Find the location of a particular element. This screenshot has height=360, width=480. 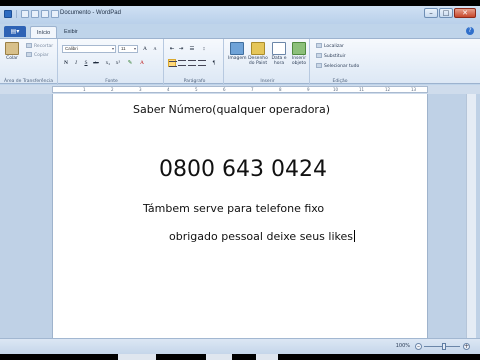

insert-group-label: Inserir is located at coordinates (267, 81).